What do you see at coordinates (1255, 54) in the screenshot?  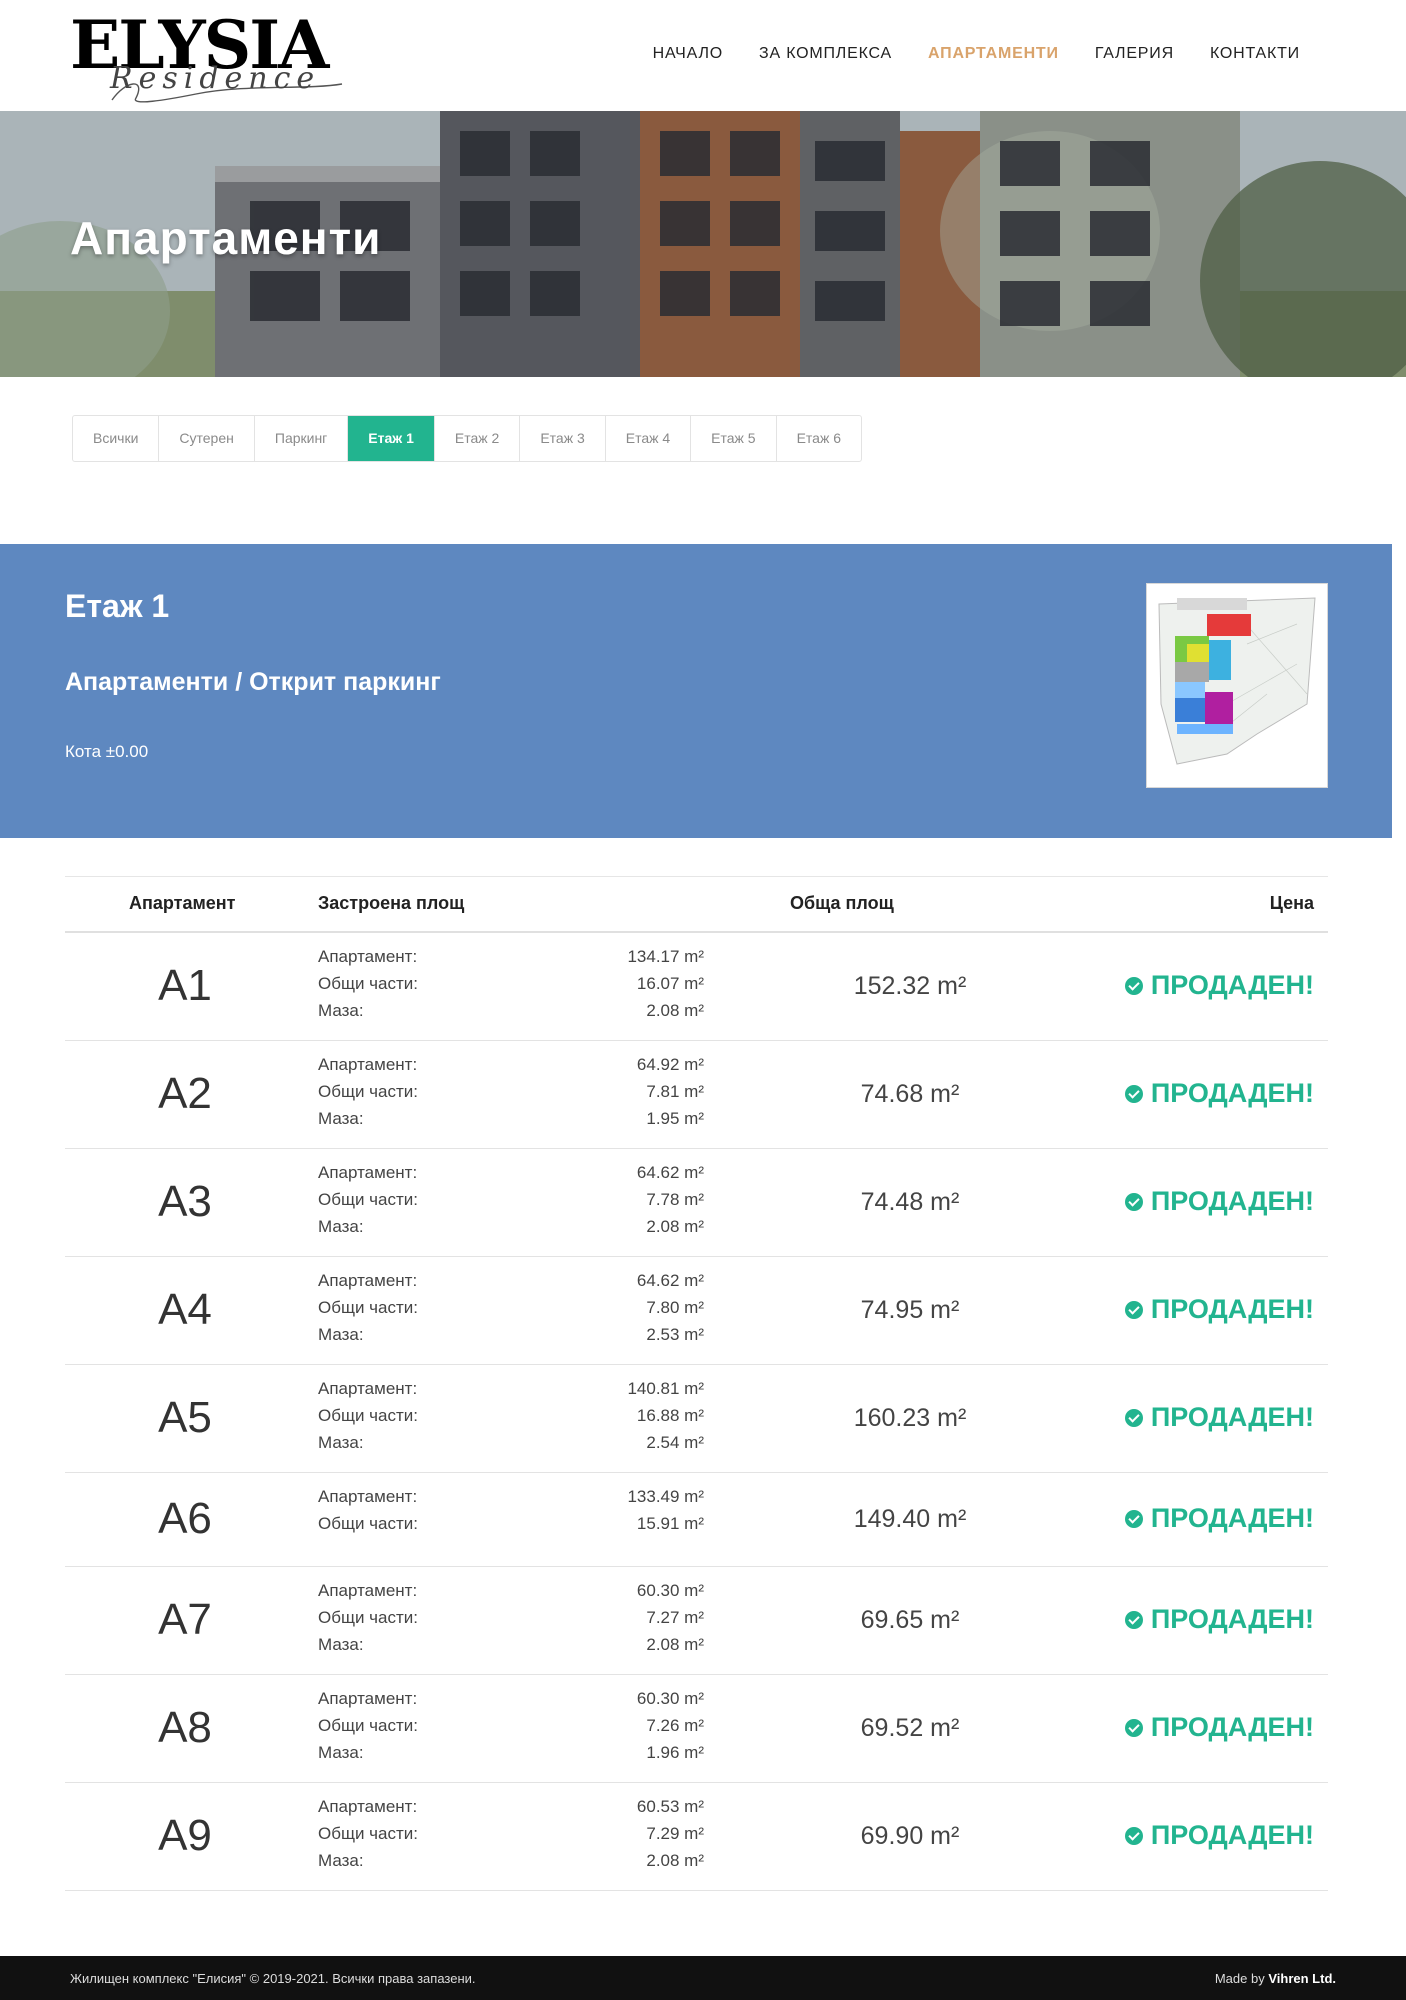 I see `nav-item-4: КОНТАКТИ` at bounding box center [1255, 54].